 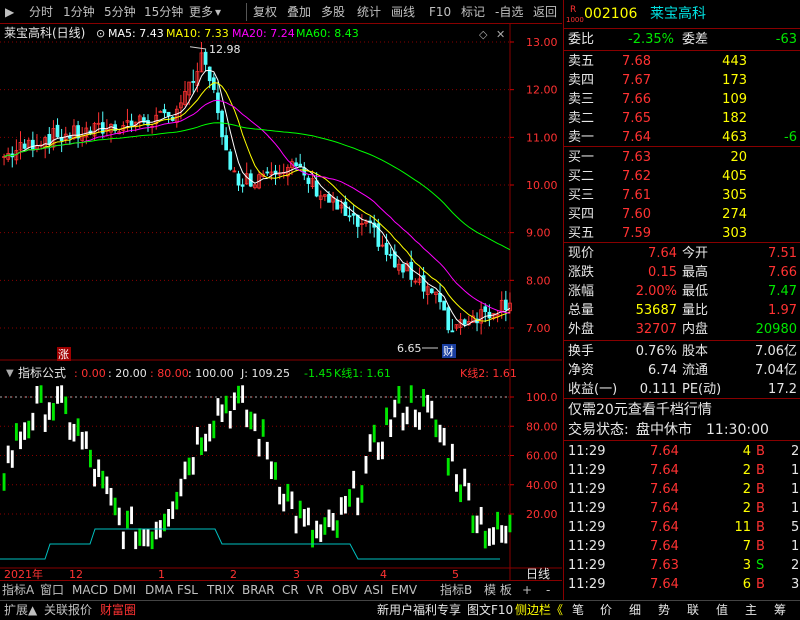 I want to click on multi-stock-button: 多股, so click(x=333, y=12).